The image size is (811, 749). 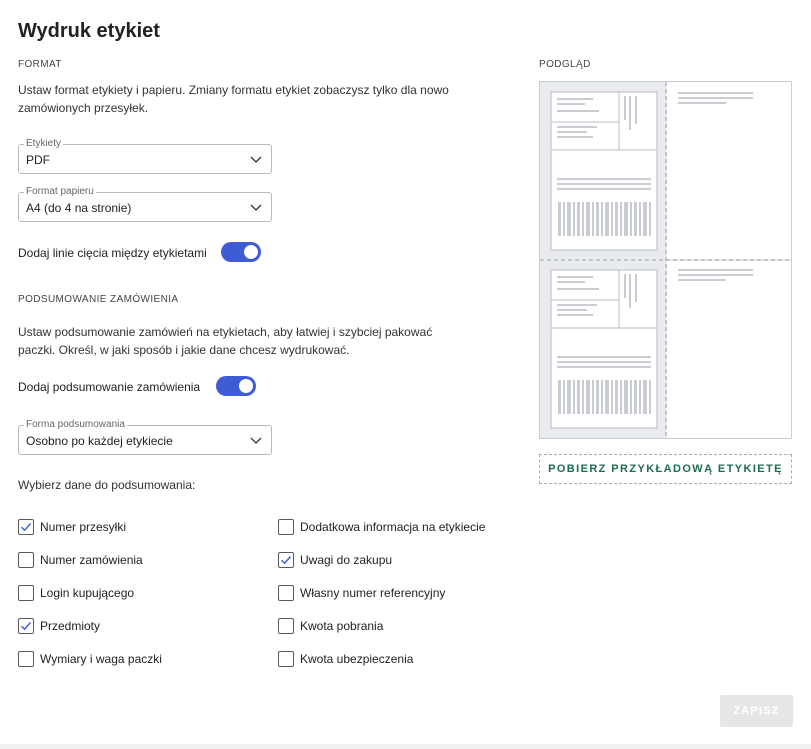 What do you see at coordinates (70, 626) in the screenshot?
I see `checkbox-label: Przedmioty` at bounding box center [70, 626].